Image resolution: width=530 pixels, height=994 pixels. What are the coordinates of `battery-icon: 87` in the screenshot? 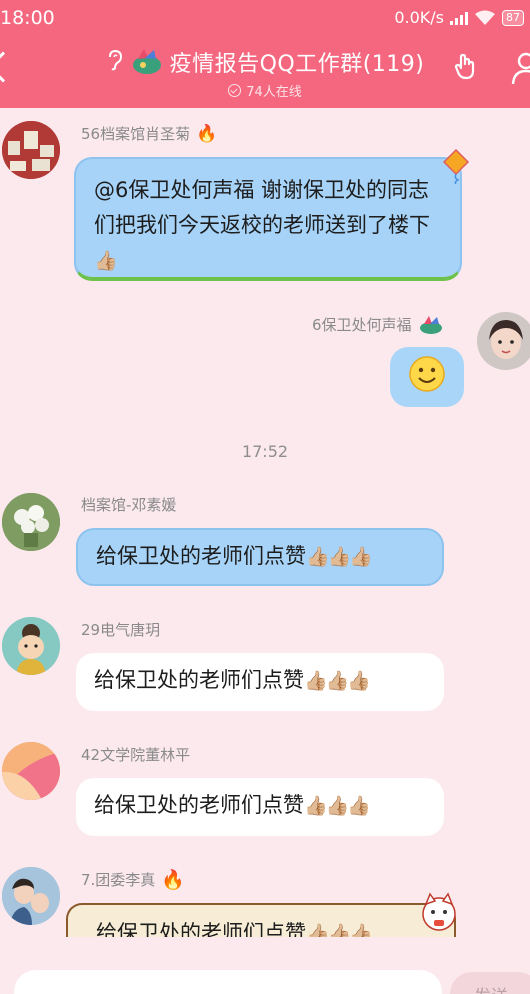 It's located at (513, 17).